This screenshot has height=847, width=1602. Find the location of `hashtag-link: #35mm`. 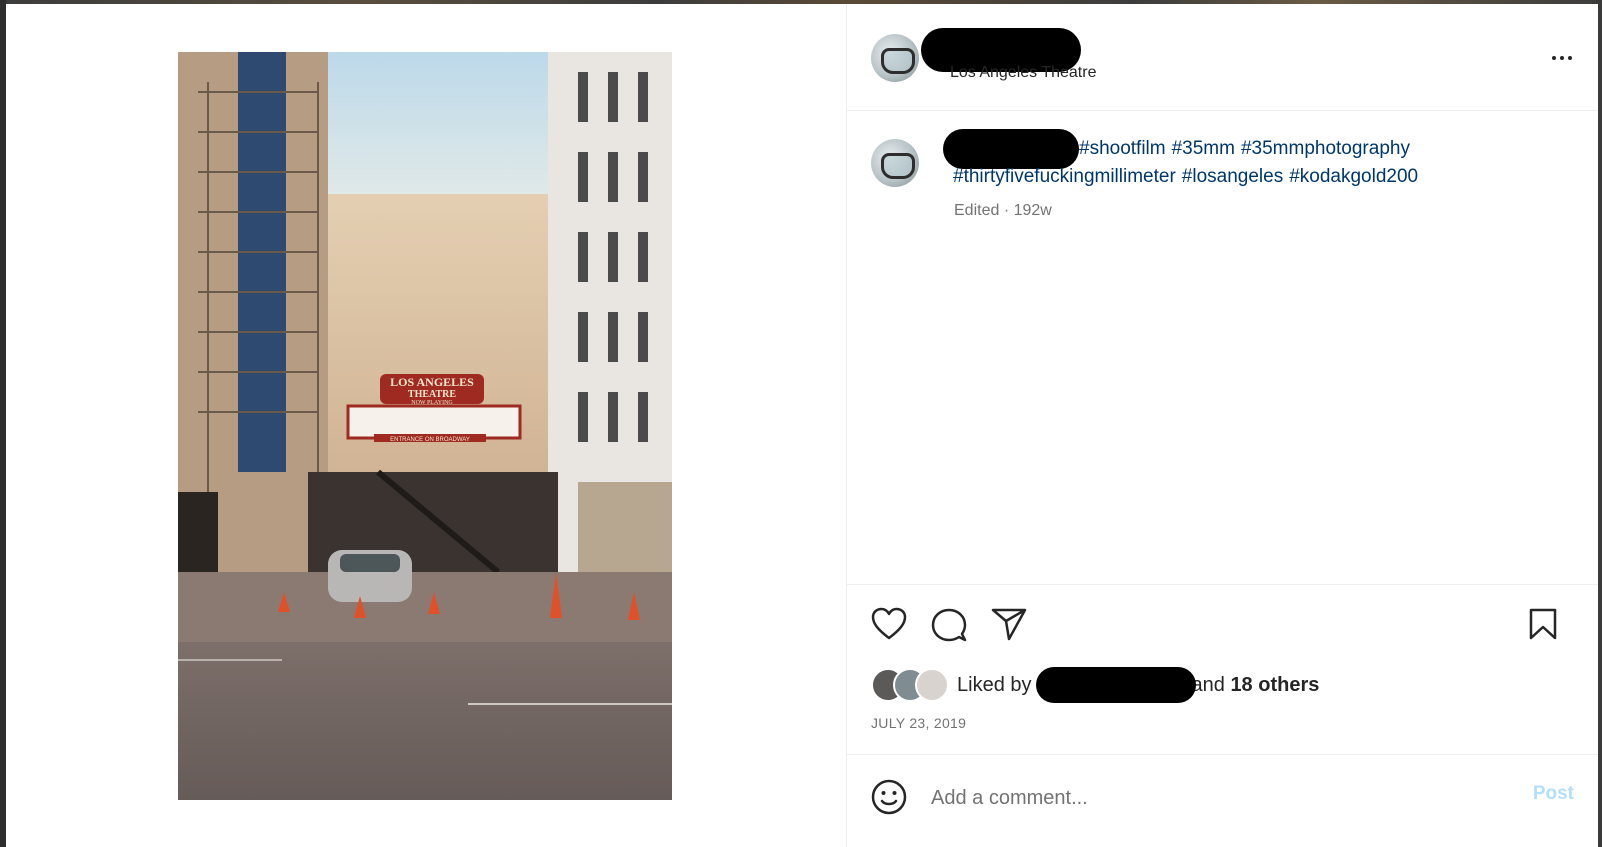

hashtag-link: #35mm is located at coordinates (1203, 148).